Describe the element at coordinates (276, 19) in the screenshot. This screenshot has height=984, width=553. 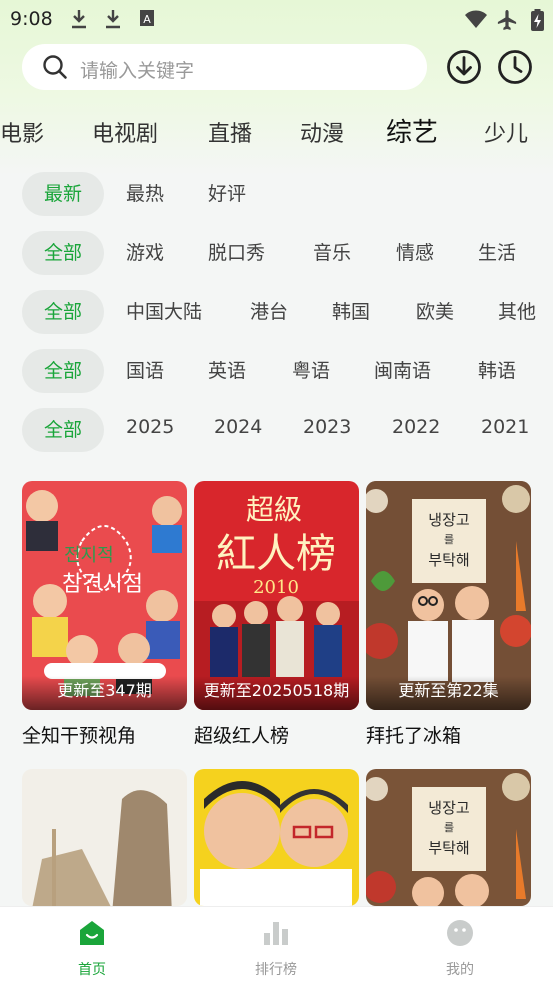
I see `status-bar: 9:08 A` at that location.